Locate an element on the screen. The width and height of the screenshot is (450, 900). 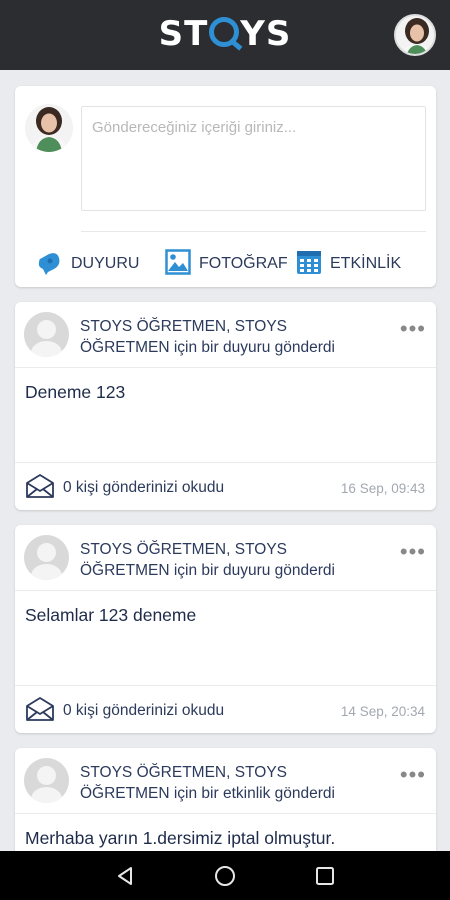
stoys-logo: ST YS is located at coordinates (225, 34).